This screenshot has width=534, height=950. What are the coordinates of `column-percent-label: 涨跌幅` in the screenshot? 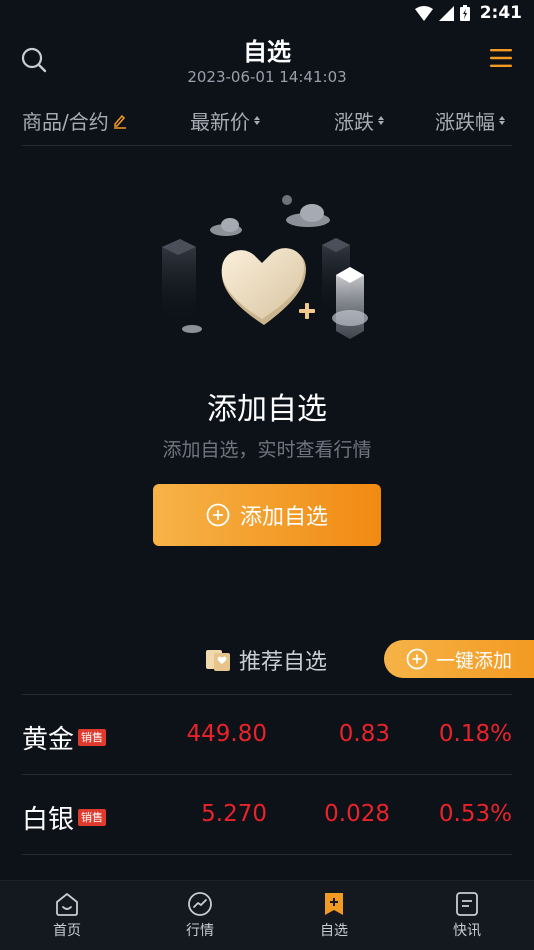 It's located at (465, 122).